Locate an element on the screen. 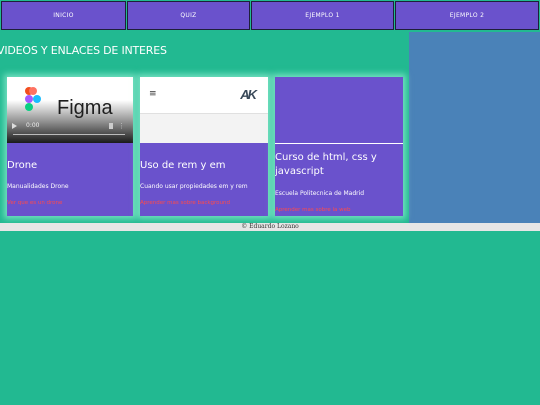 Image resolution: width=540 pixels, height=405 pixels. card-link: Ver que es un drone is located at coordinates (34, 203).